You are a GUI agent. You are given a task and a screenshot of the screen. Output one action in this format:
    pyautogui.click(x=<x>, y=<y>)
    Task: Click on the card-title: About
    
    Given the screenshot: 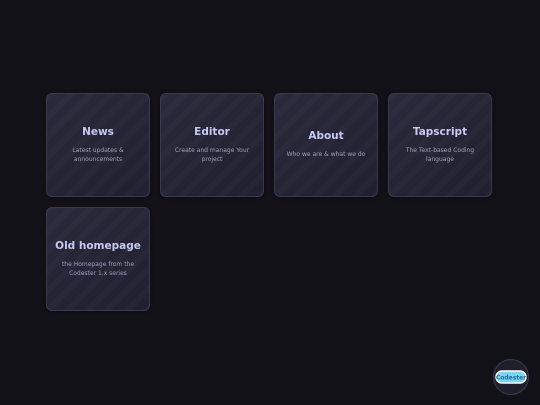 What is the action you would take?
    pyautogui.click(x=326, y=136)
    